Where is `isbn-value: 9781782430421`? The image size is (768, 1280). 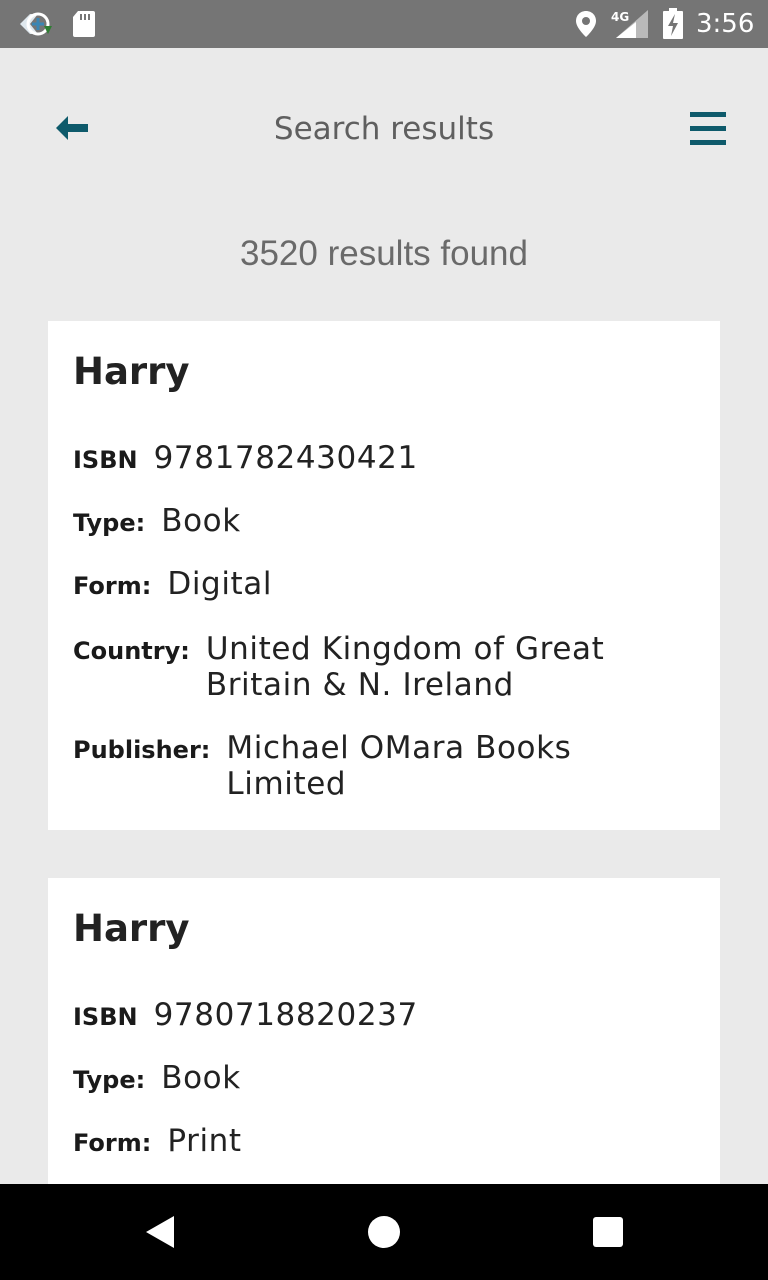 isbn-value: 9781782430421 is located at coordinates (285, 458).